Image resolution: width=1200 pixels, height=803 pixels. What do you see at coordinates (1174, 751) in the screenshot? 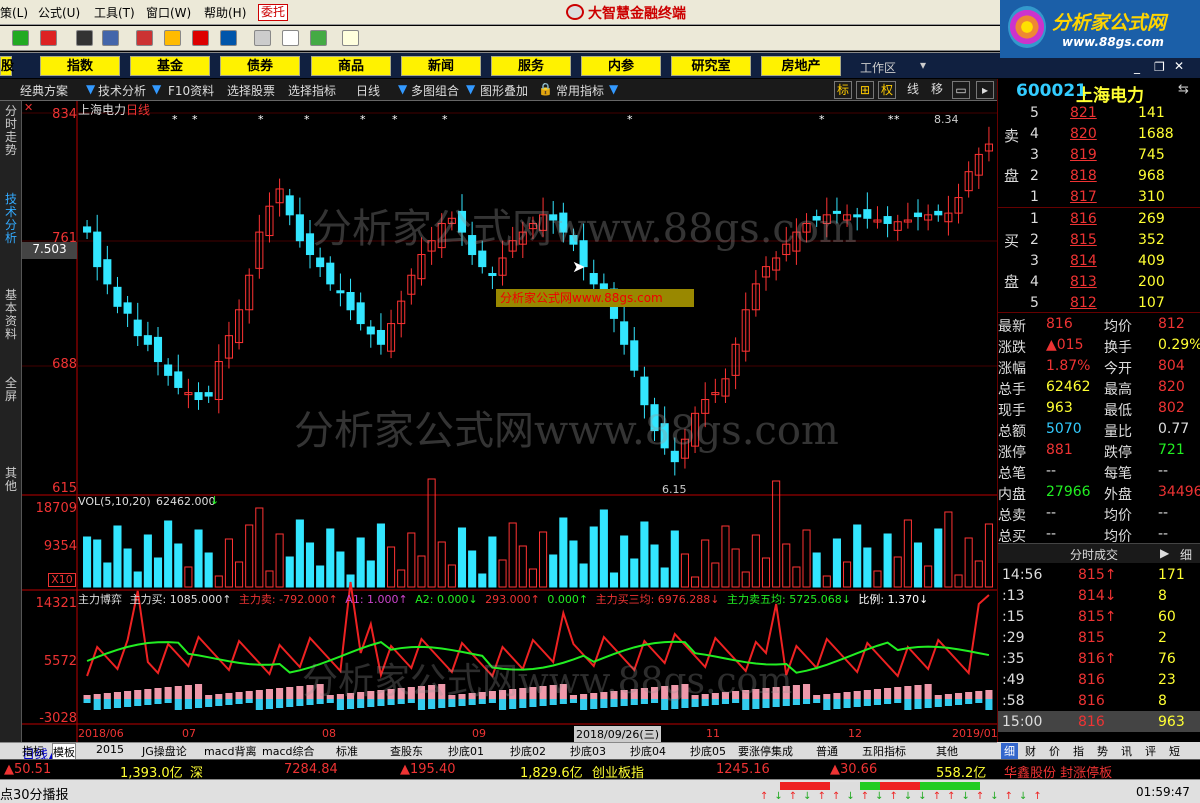
I see `right-panel-tab: 短` at bounding box center [1174, 751].